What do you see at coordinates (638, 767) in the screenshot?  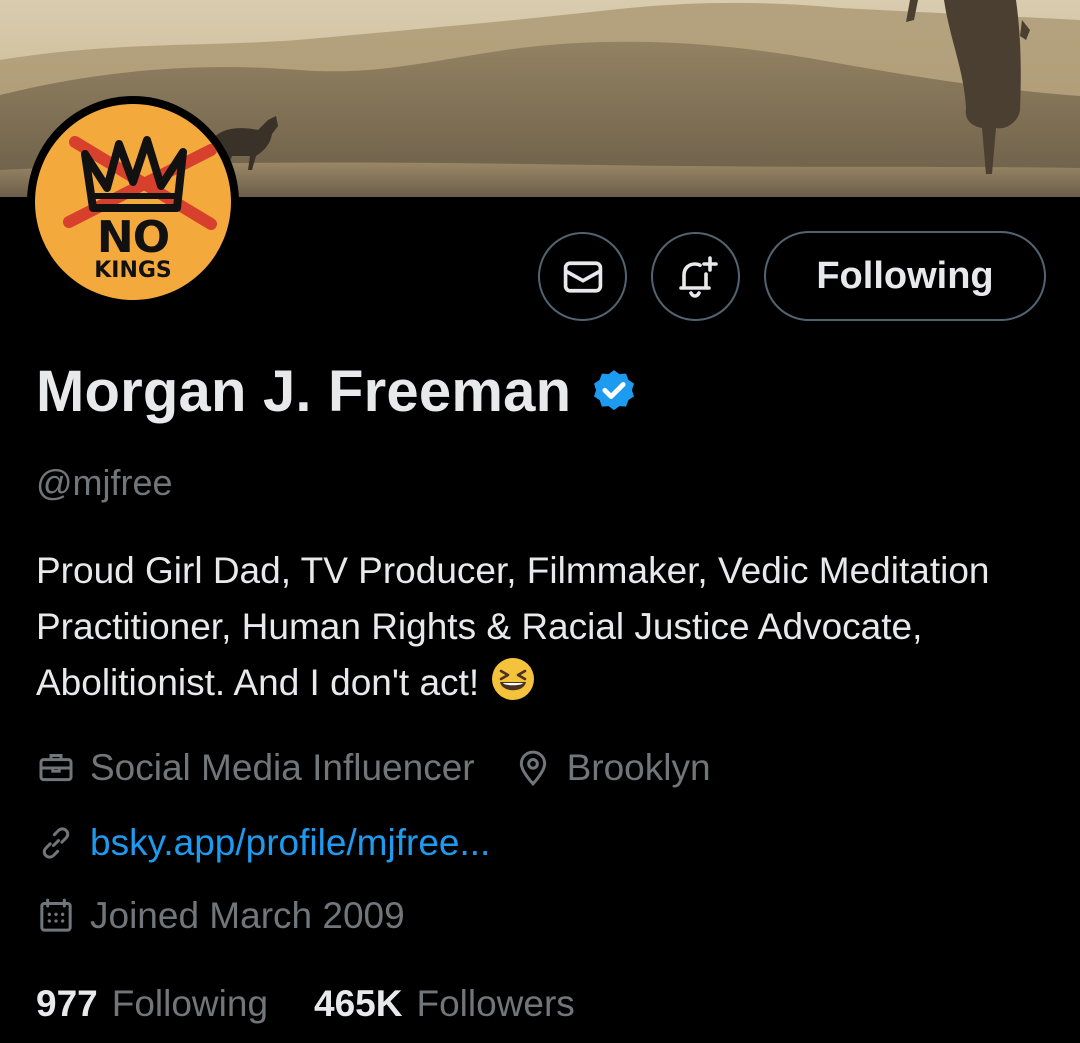 I see `location: Brooklyn` at bounding box center [638, 767].